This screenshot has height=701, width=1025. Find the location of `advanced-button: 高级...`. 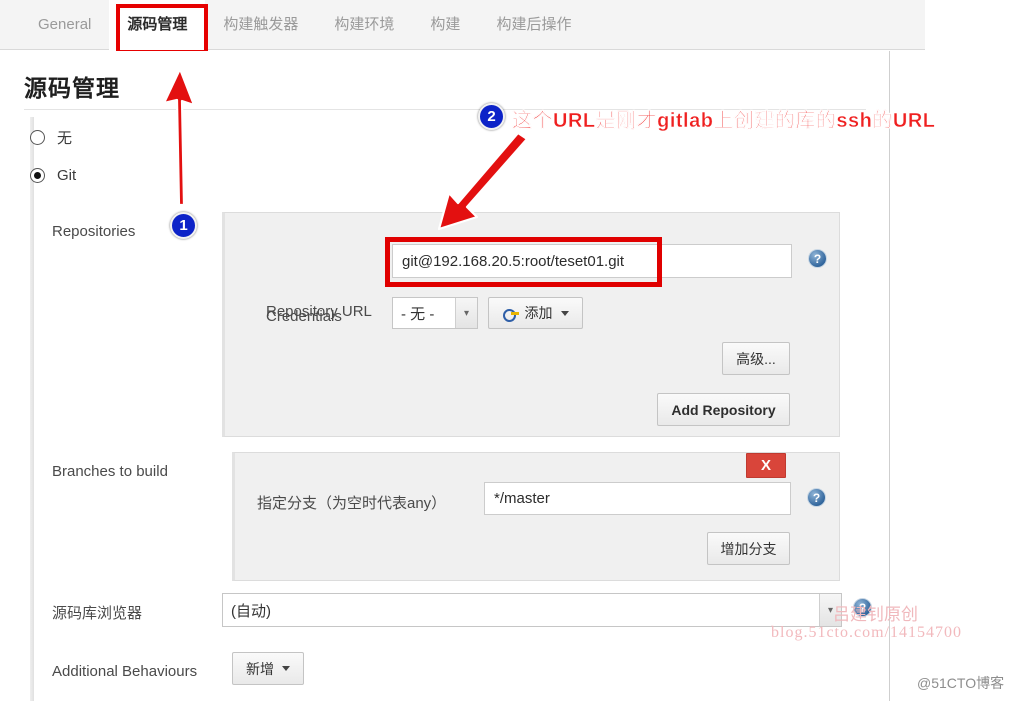

advanced-button: 高级... is located at coordinates (756, 358).